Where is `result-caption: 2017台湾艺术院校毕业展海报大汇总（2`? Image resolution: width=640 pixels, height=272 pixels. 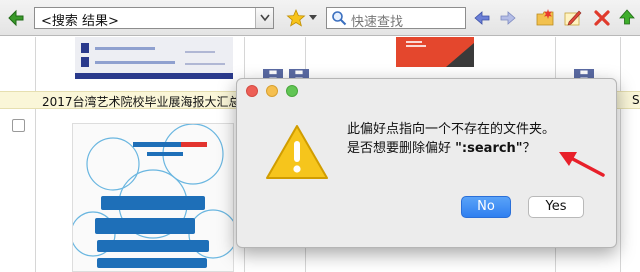 result-caption: 2017台湾艺术院校毕业展海报大汇总（2 is located at coordinates (151, 101).